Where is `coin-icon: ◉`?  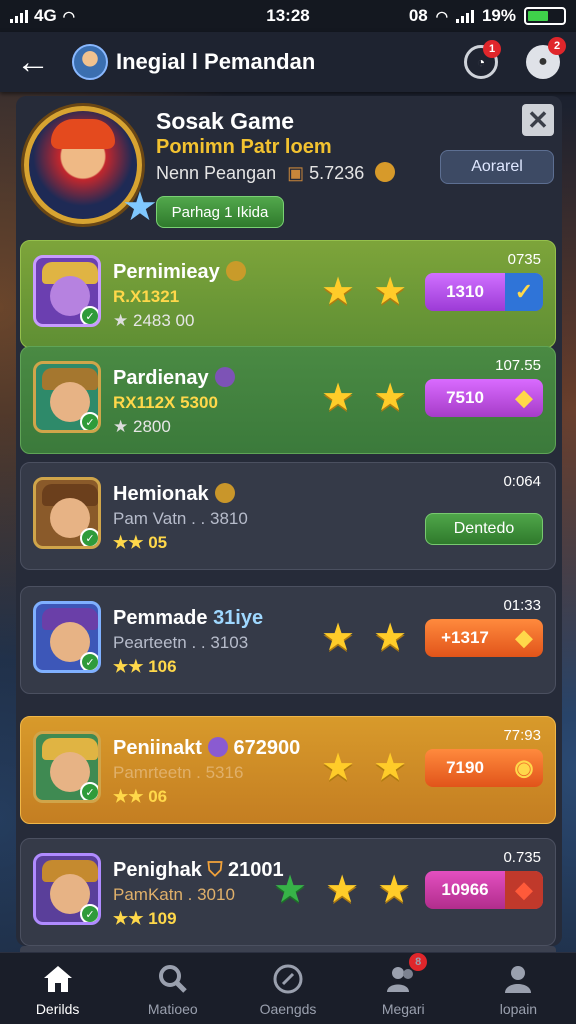
coin-icon: ◉ is located at coordinates (524, 767).